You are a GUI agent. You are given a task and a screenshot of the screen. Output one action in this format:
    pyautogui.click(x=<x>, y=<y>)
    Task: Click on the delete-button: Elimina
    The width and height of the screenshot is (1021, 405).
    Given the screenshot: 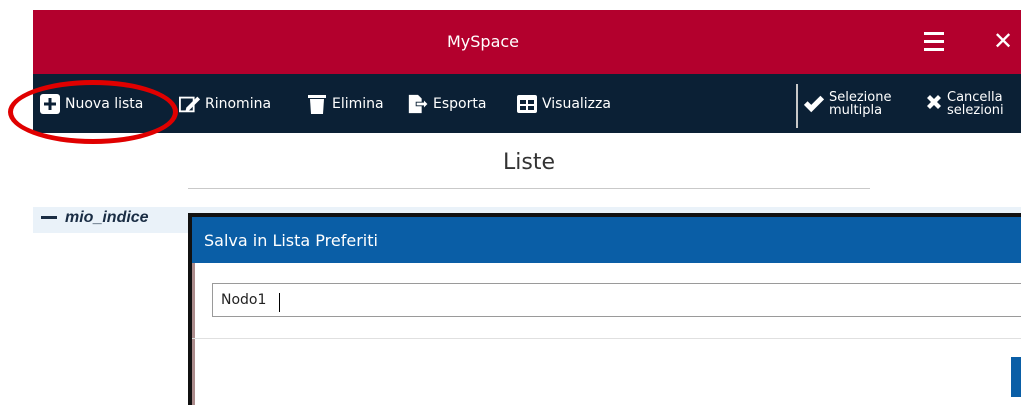 What is the action you would take?
    pyautogui.click(x=345, y=103)
    